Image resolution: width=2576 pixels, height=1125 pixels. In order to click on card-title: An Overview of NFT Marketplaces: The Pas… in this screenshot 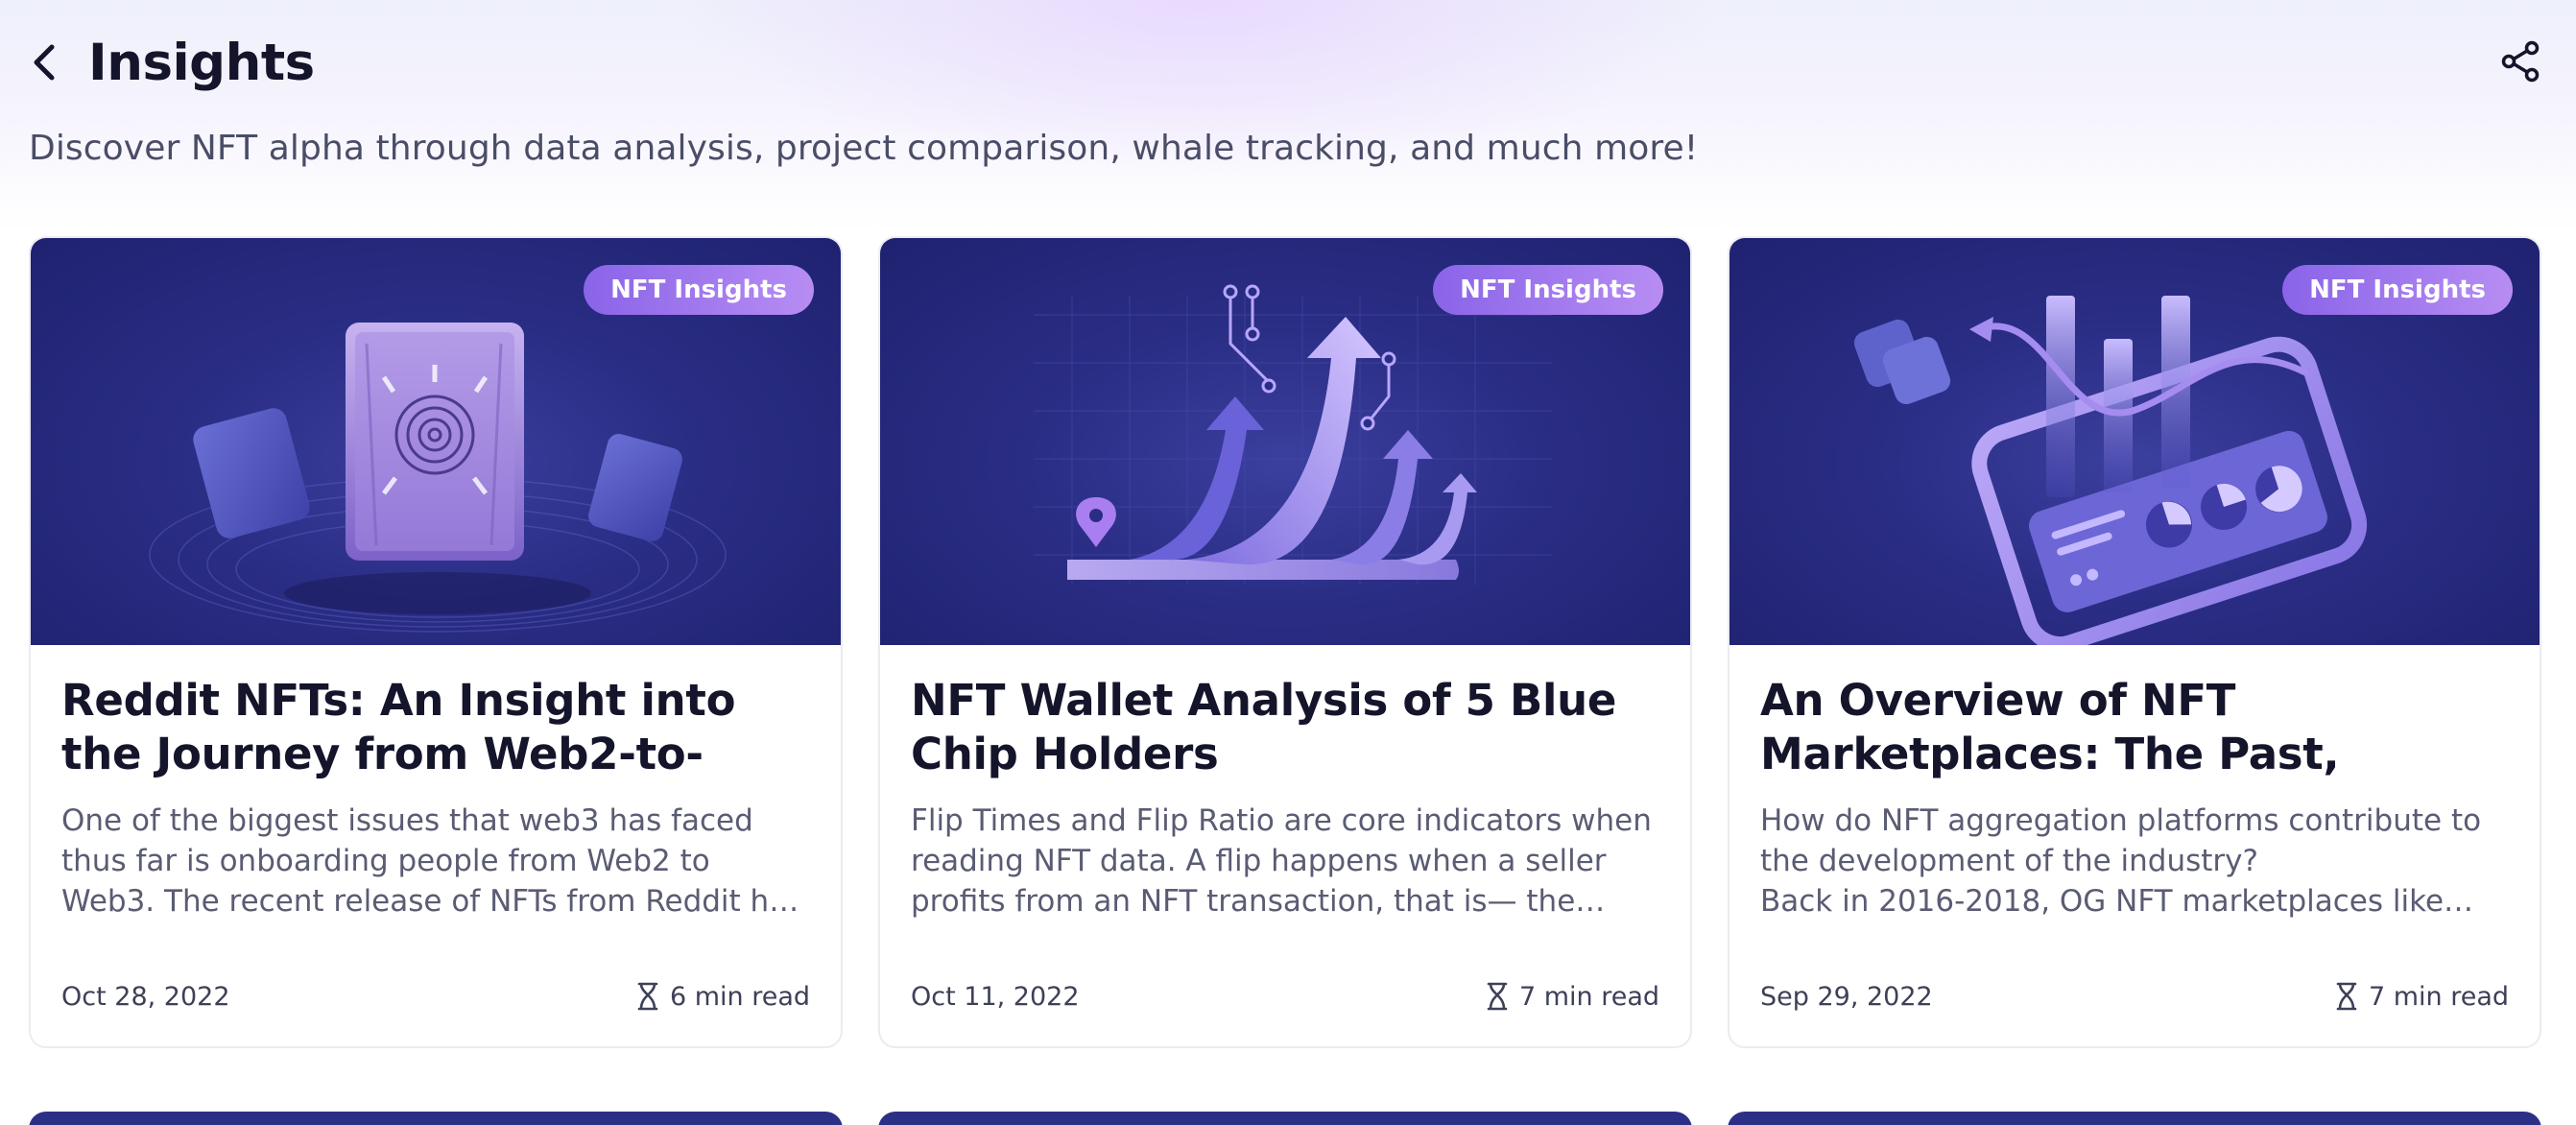, I will do `click(2134, 727)`.